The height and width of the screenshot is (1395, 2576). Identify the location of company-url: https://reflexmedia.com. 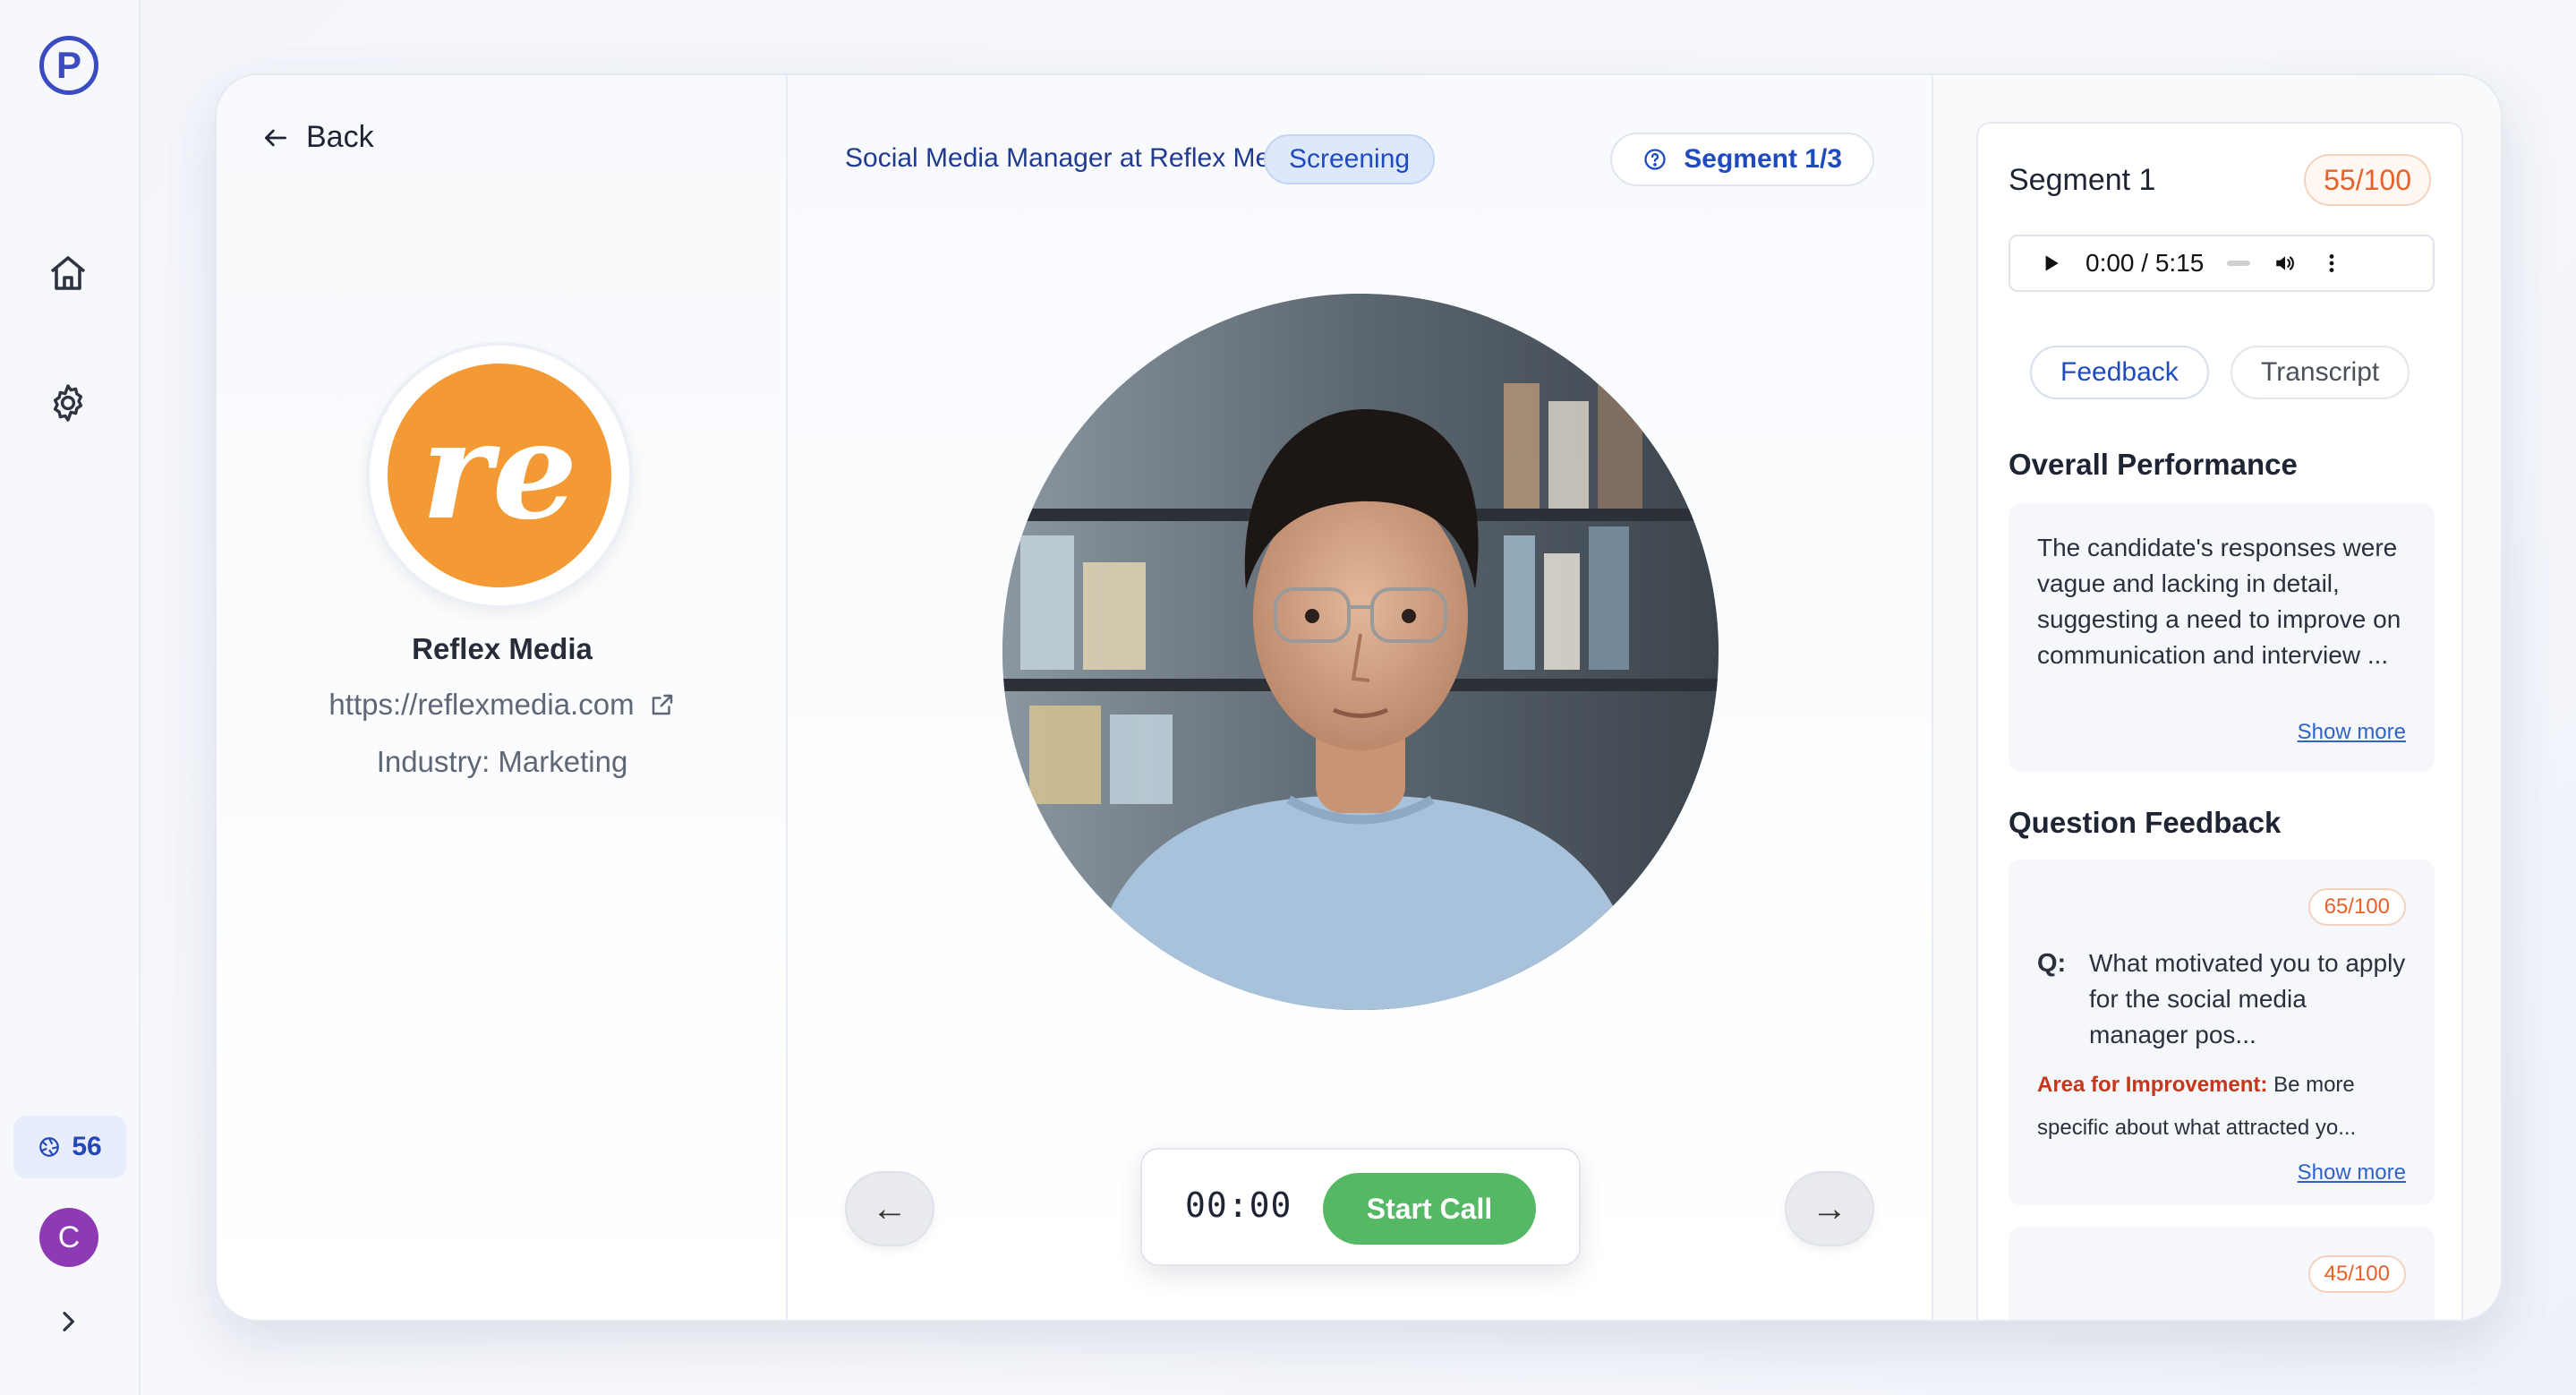
(481, 704).